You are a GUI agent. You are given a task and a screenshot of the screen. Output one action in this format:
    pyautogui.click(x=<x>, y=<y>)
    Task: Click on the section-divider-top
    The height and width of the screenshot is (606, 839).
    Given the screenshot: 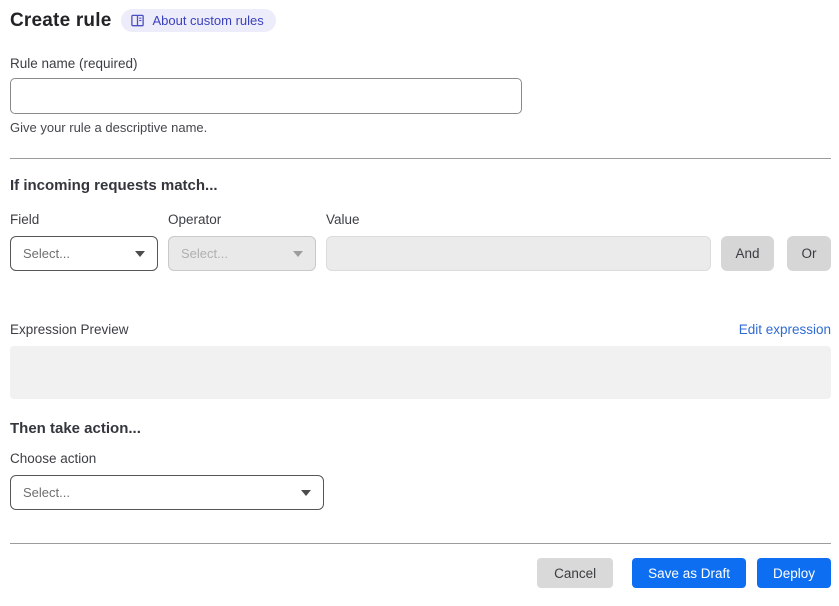 What is the action you would take?
    pyautogui.click(x=420, y=158)
    